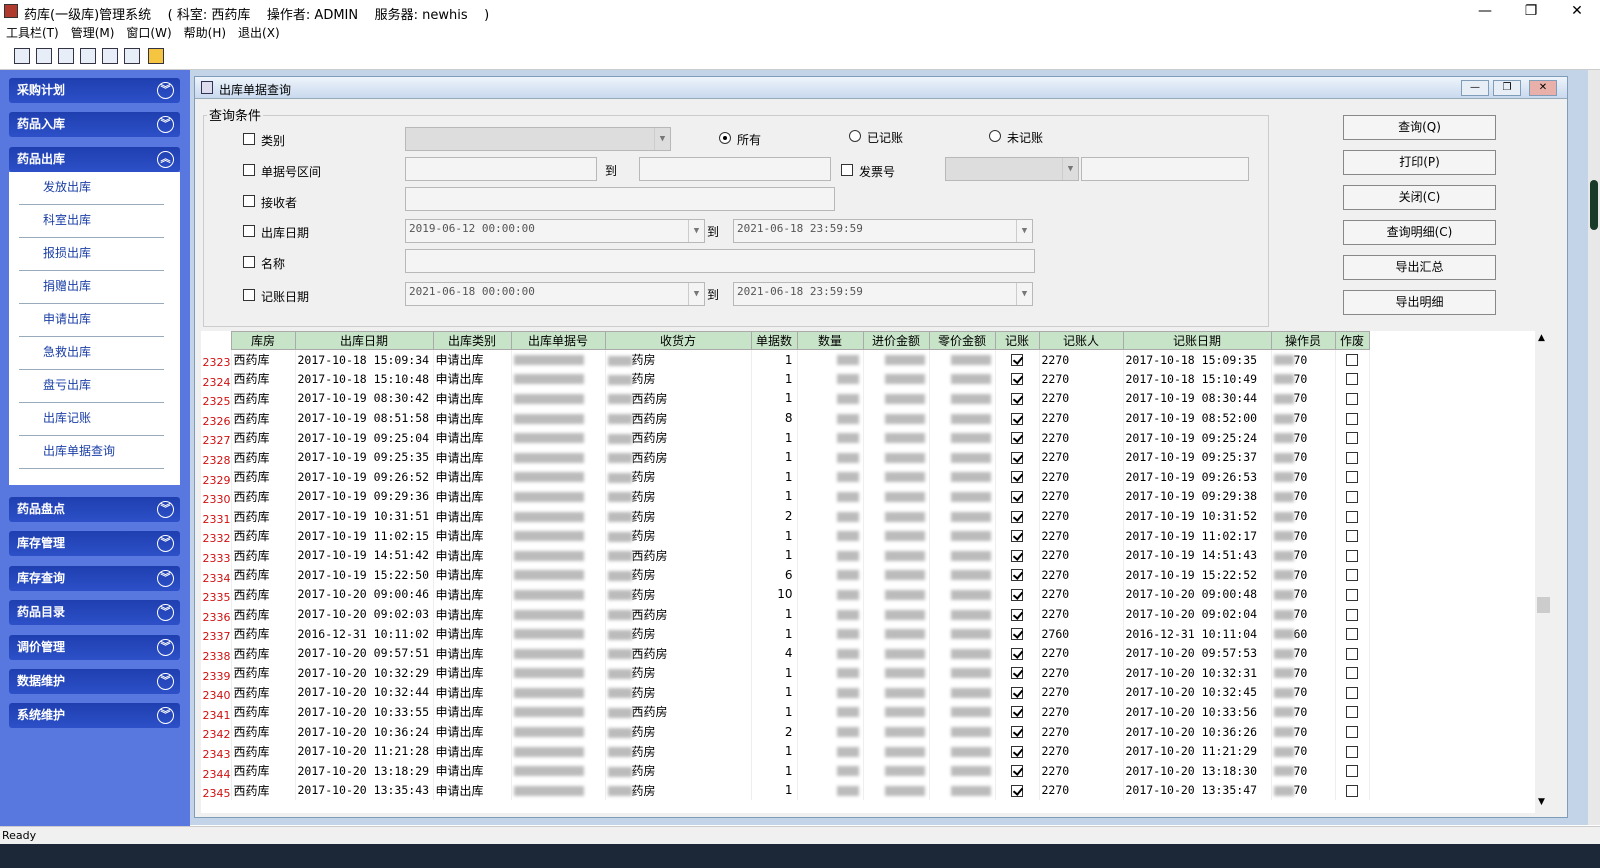 This screenshot has height=868, width=1600. I want to click on column-header: 库房, so click(263, 340).